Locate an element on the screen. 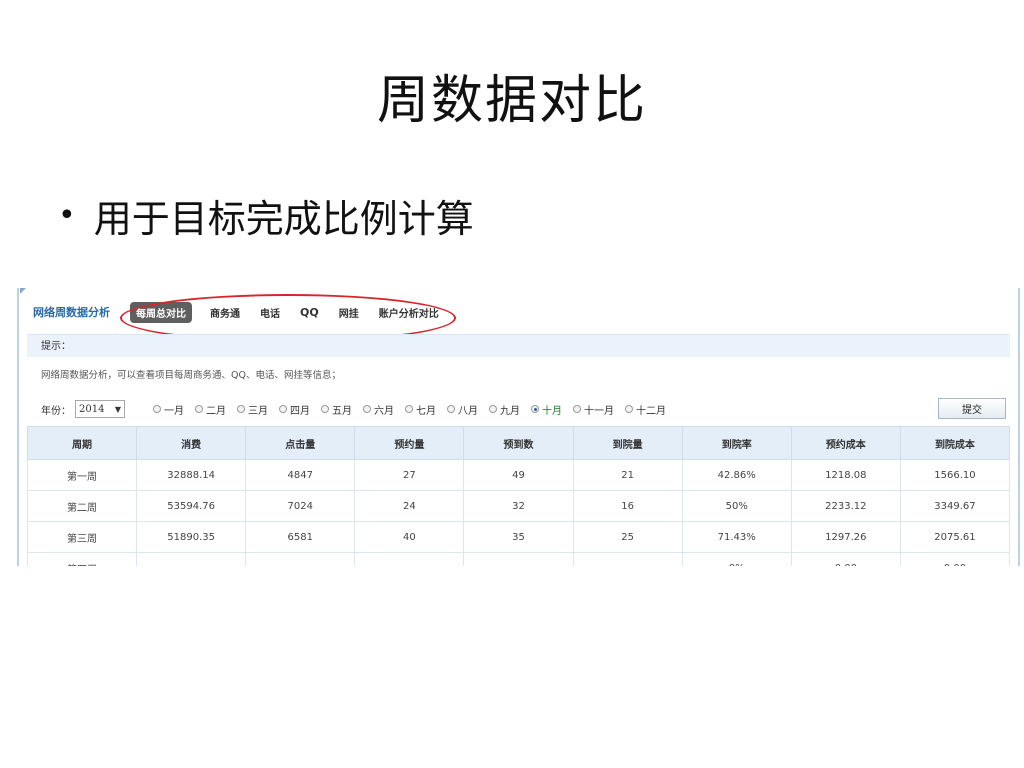  month-radio-8: 八月 is located at coordinates (462, 409).